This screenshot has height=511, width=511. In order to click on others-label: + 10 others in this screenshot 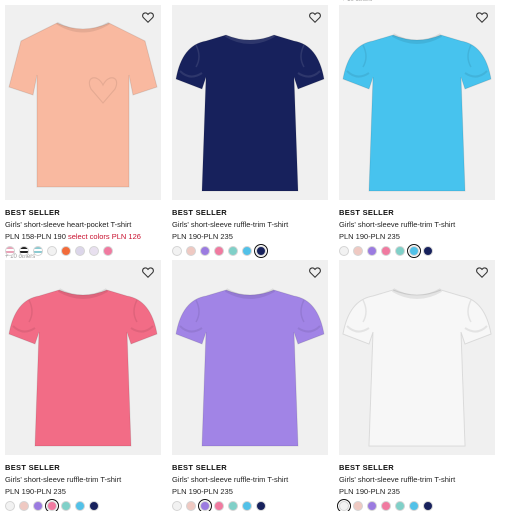, I will do `click(357, 1)`.